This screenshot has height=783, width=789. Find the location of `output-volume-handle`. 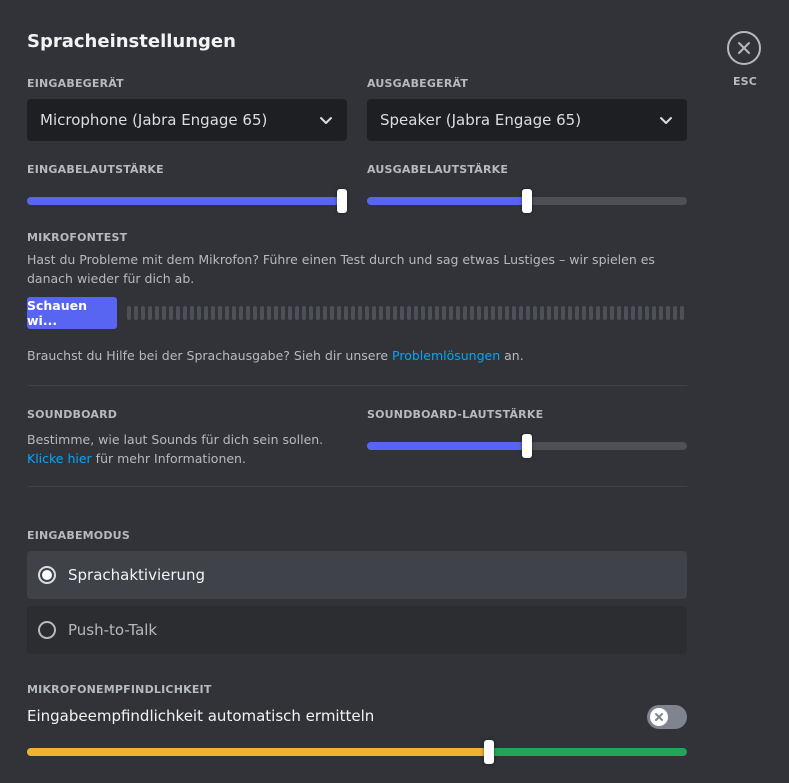

output-volume-handle is located at coordinates (527, 201).